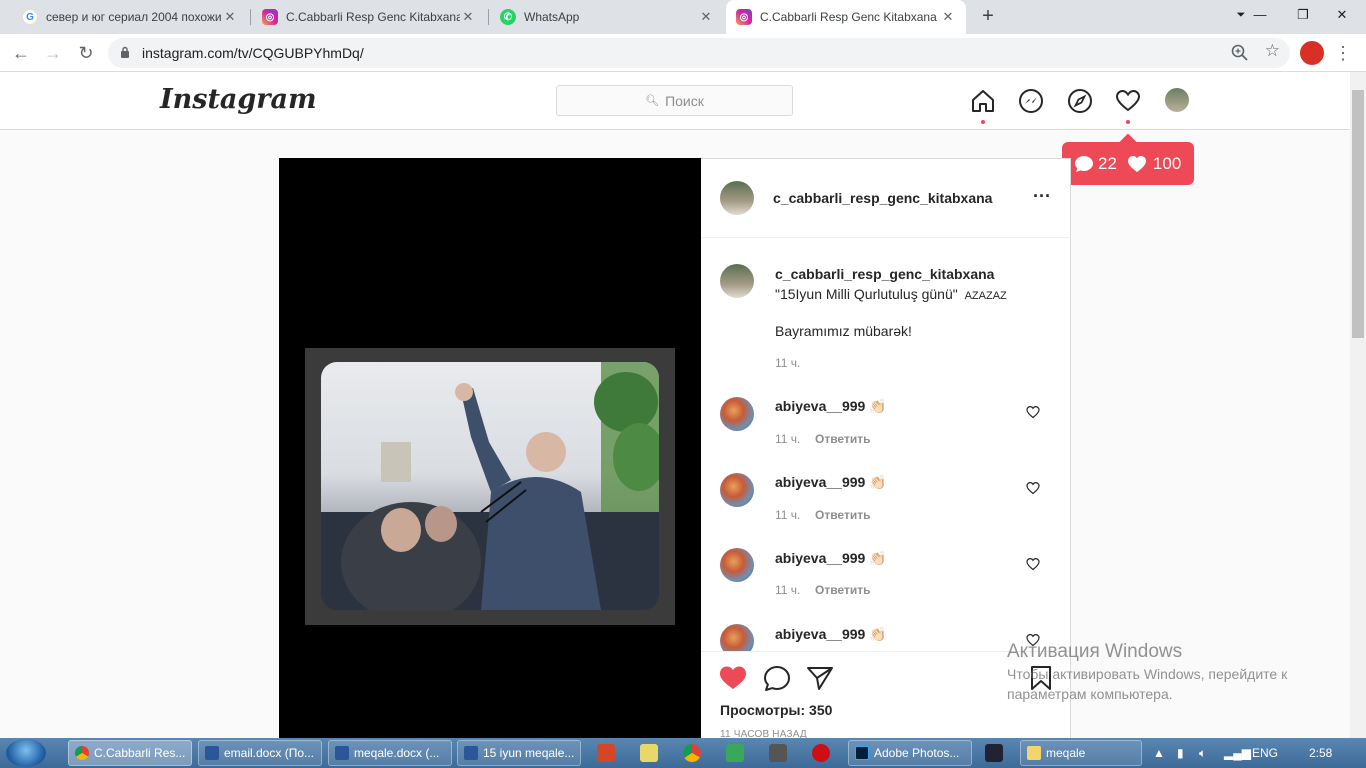 The width and height of the screenshot is (1366, 768). I want to click on chrome-quicklaunch-icon, so click(692, 753).